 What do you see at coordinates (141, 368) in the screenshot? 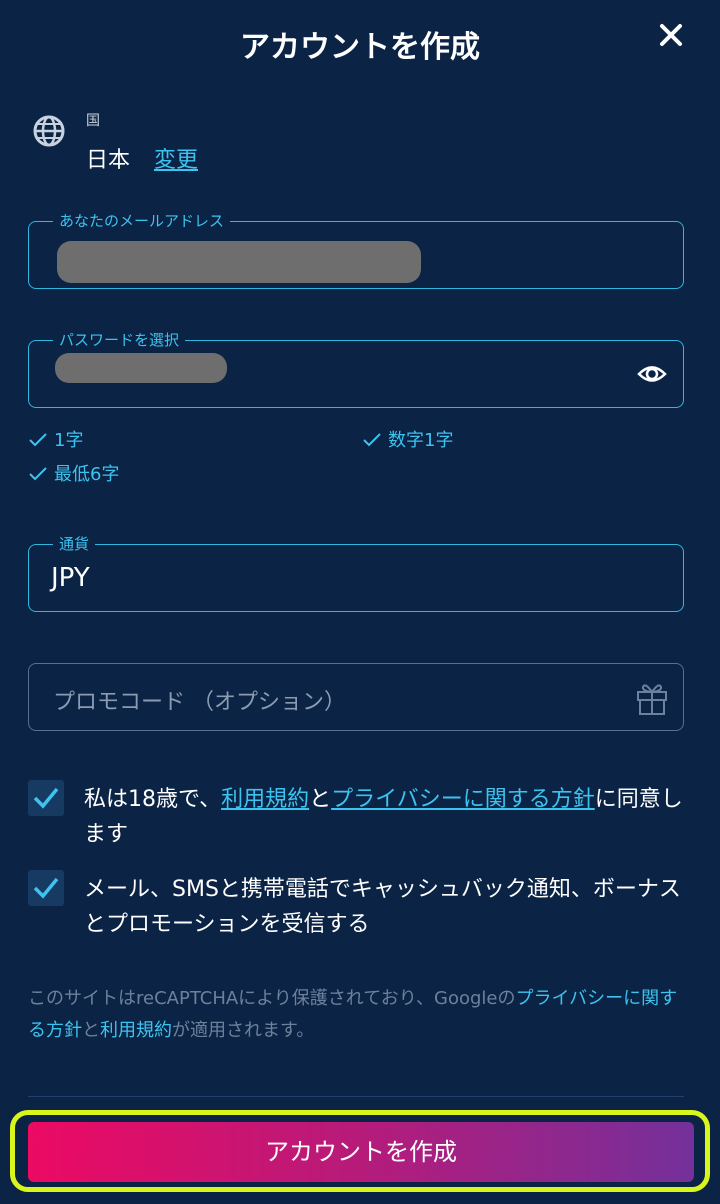
I see `redacted-password-value` at bounding box center [141, 368].